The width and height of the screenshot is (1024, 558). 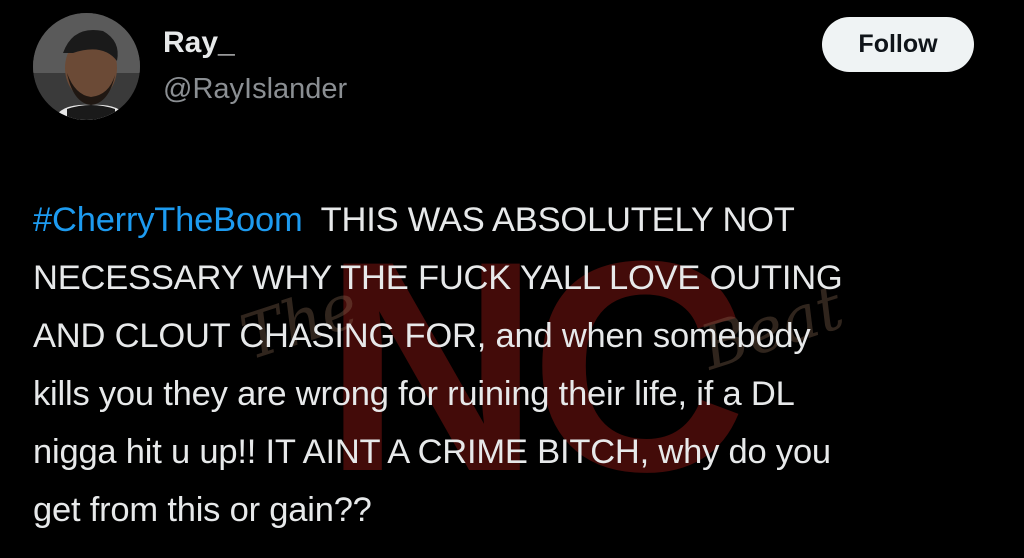 I want to click on avatar-image, so click(x=86, y=66).